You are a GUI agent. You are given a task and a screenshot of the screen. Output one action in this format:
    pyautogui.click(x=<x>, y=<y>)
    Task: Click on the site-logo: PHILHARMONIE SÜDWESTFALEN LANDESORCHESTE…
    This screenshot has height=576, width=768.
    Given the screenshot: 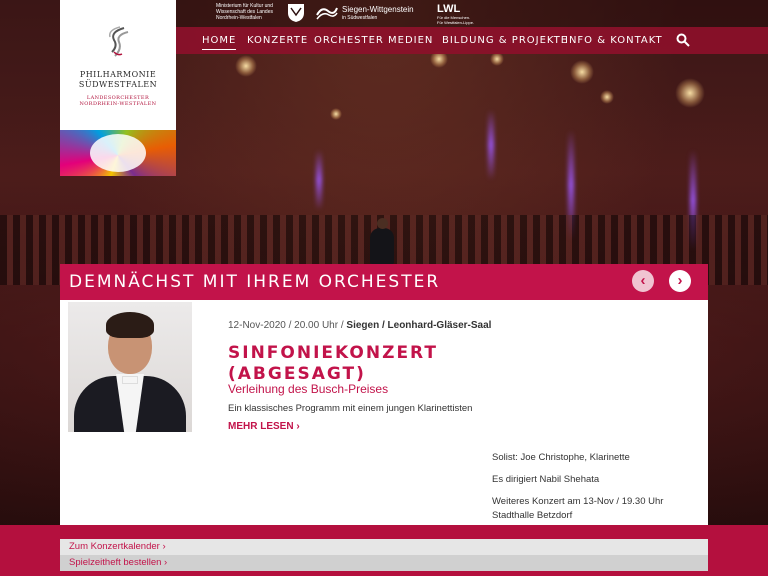 What is the action you would take?
    pyautogui.click(x=118, y=88)
    